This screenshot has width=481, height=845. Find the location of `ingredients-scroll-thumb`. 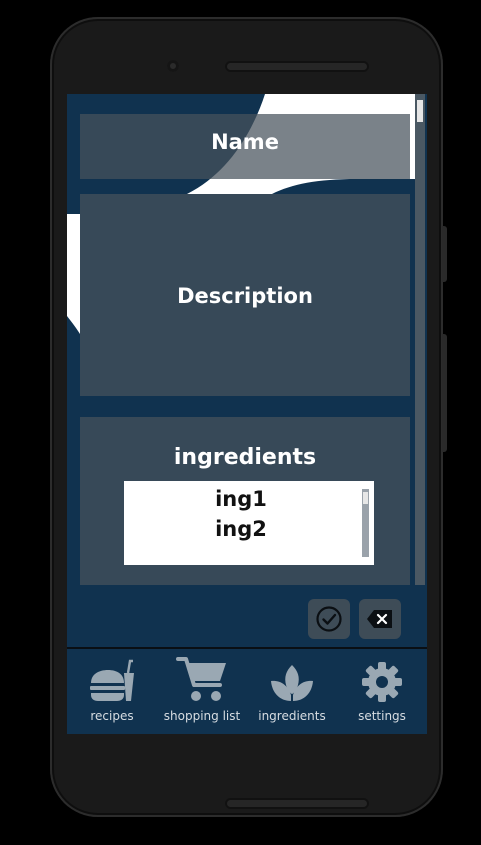

ingredients-scroll-thumb is located at coordinates (365, 498).